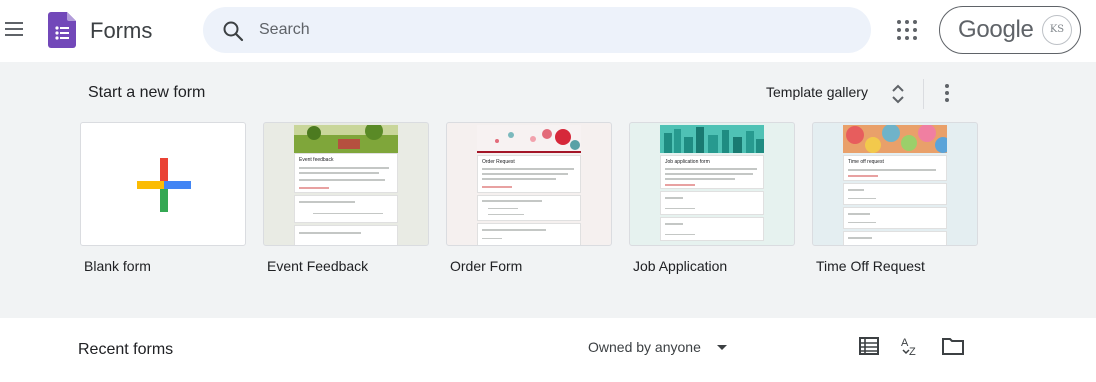 This screenshot has width=1096, height=382. Describe the element at coordinates (644, 347) in the screenshot. I see `owner-filter-dropdown: Owned by anyone` at that location.